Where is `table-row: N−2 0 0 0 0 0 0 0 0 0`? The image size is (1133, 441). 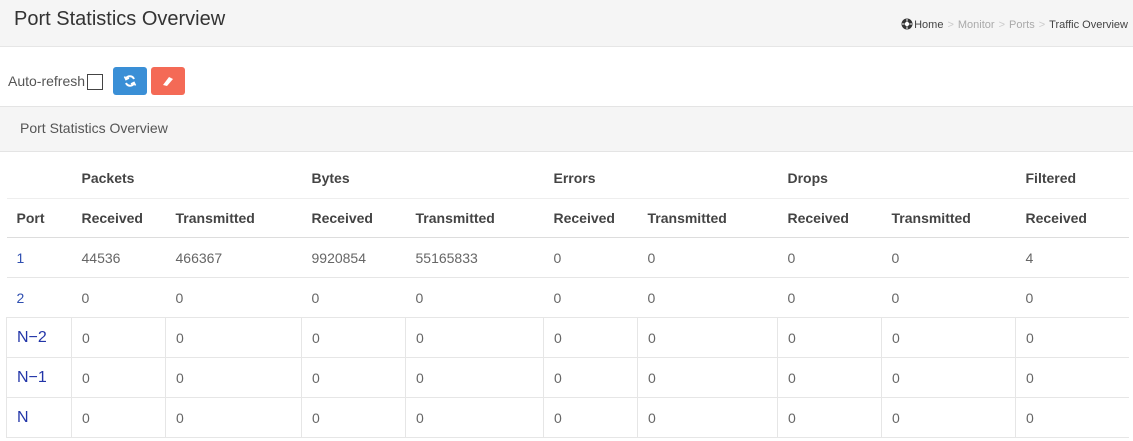
table-row: N−2 0 0 0 0 0 0 0 0 0 is located at coordinates (567, 337).